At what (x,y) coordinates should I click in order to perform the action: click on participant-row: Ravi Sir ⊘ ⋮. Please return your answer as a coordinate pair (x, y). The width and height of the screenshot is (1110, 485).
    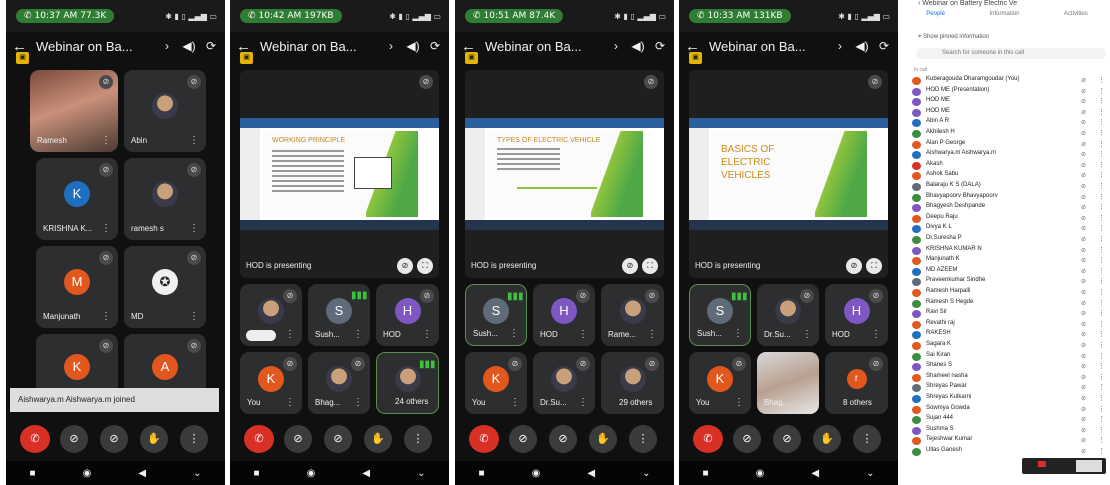
    Looking at the image, I should click on (1010, 314).